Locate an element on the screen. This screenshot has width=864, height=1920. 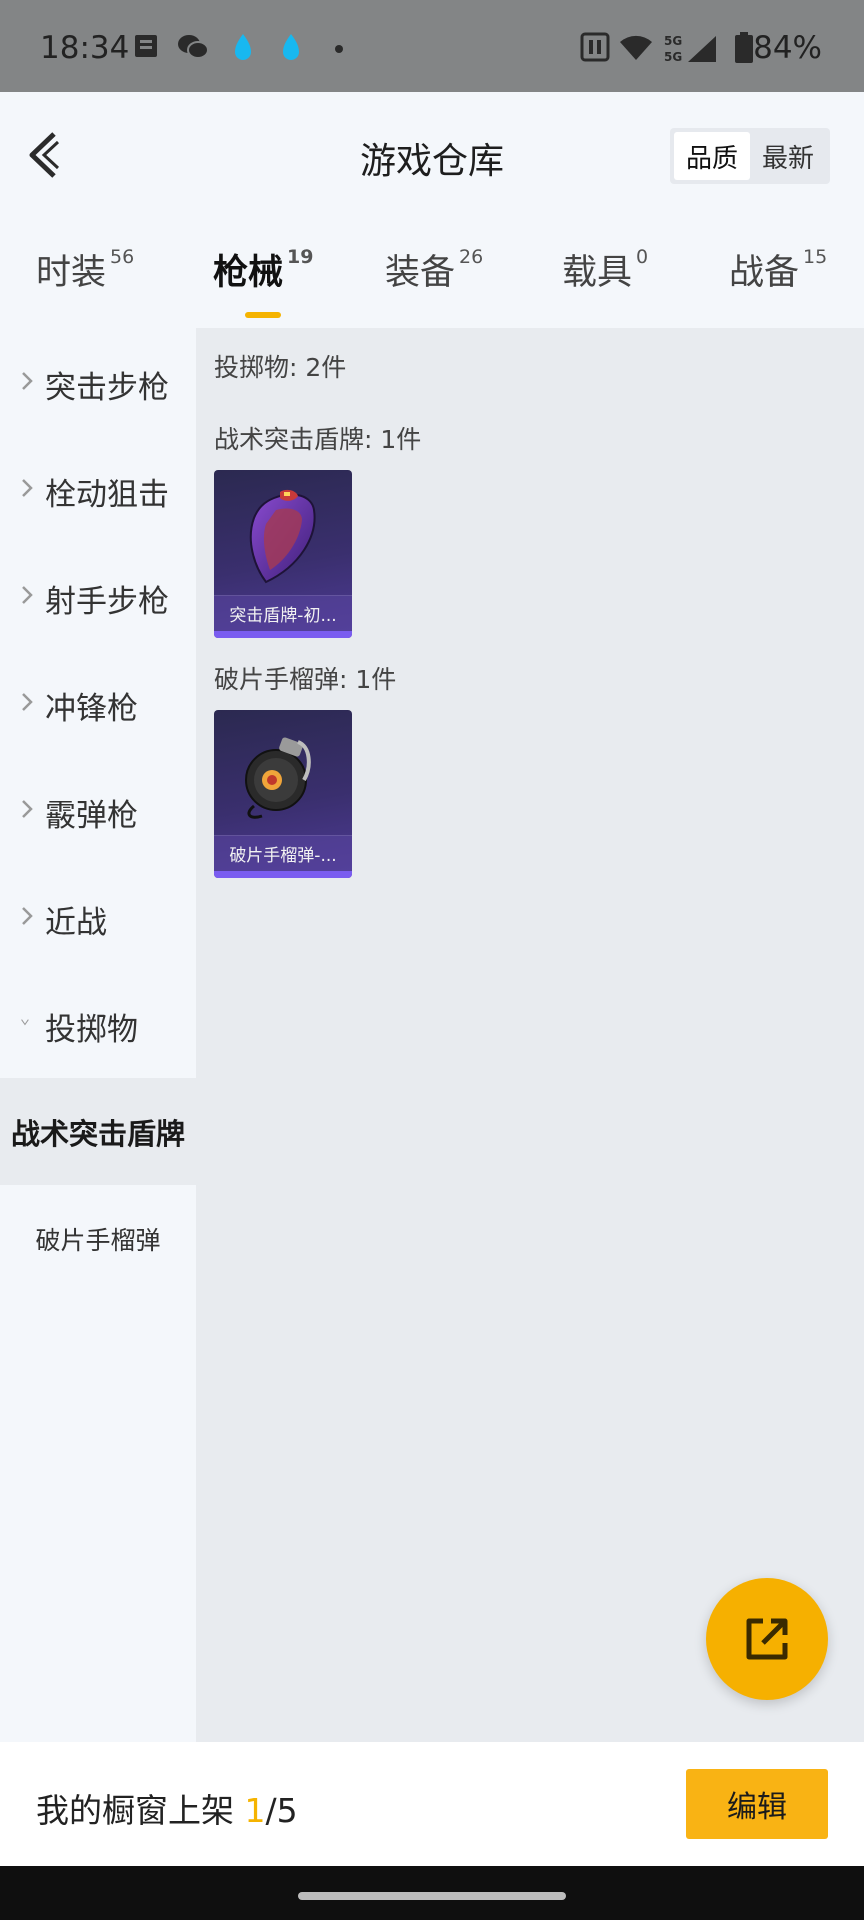
tab-combat-supplies: 战备 15 is located at coordinates (778, 269).